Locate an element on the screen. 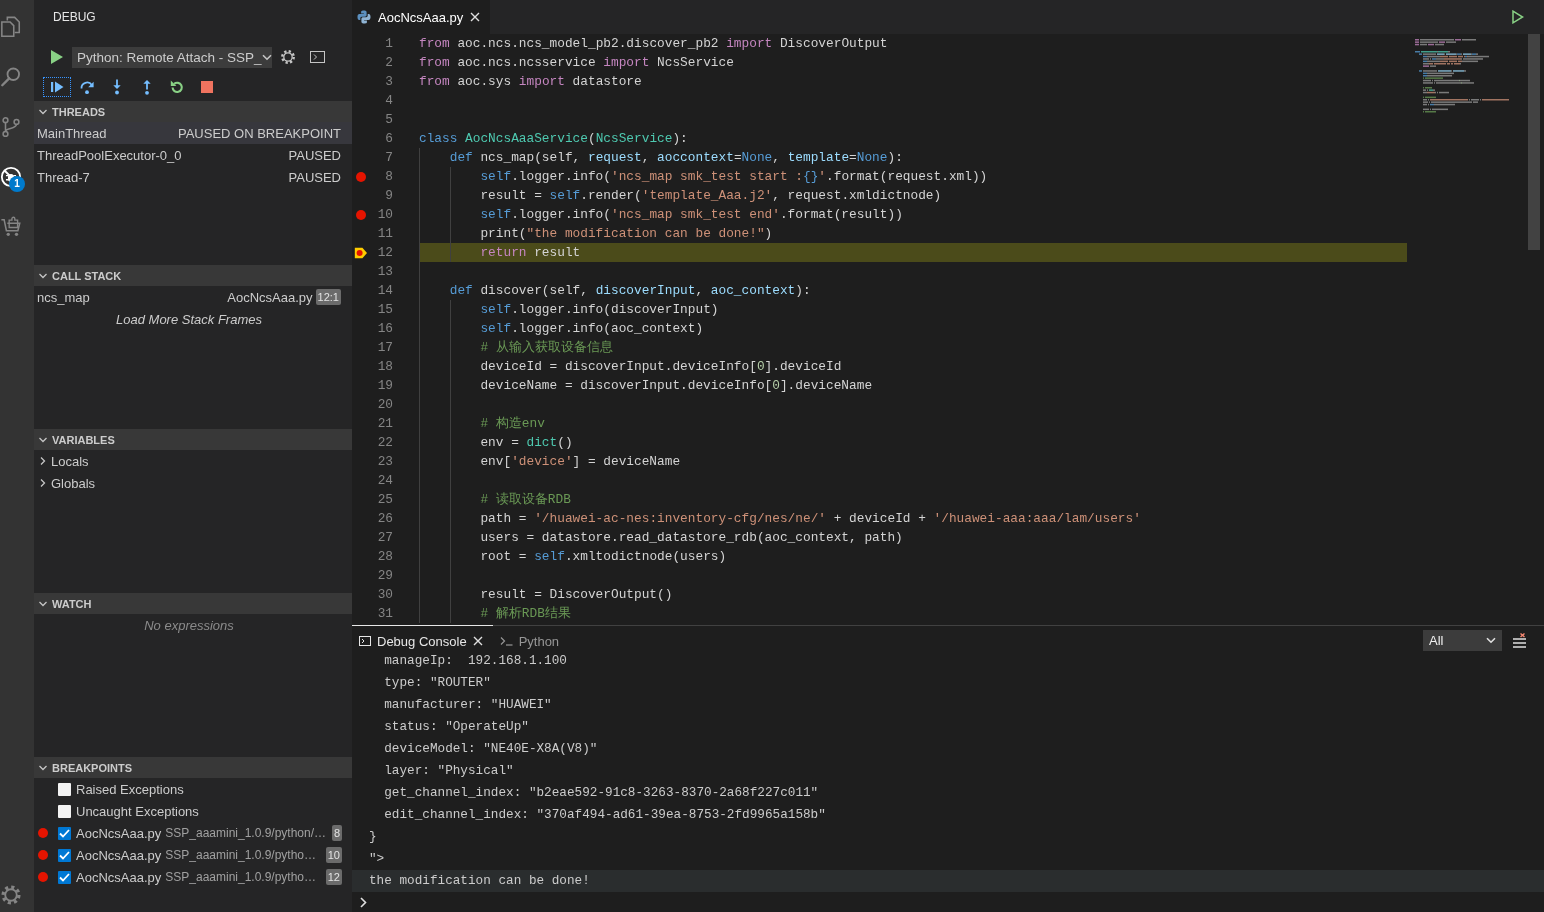 This screenshot has width=1544, height=912. console-output-line: deviceModel: "NE40E-X8A(V8)" is located at coordinates (491, 749).